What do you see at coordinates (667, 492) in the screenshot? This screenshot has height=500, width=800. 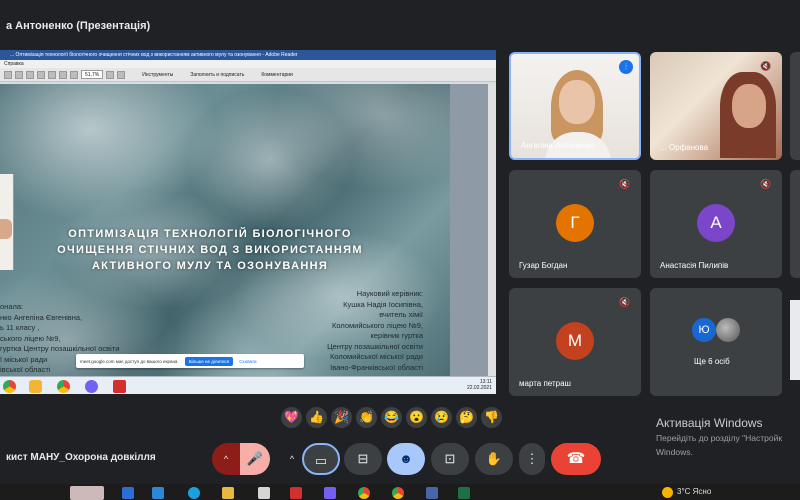 I see `weather-icon` at bounding box center [667, 492].